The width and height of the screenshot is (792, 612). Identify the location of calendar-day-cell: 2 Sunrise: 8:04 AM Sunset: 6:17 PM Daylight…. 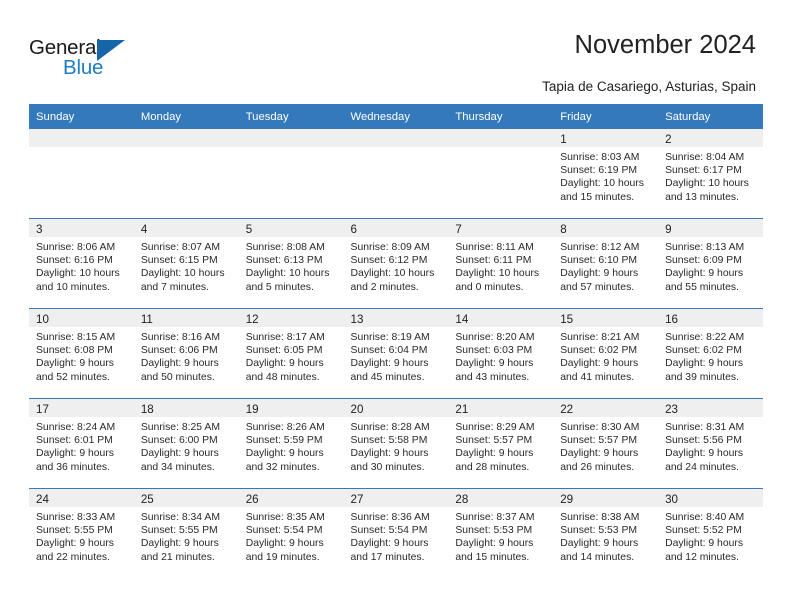
(710, 174).